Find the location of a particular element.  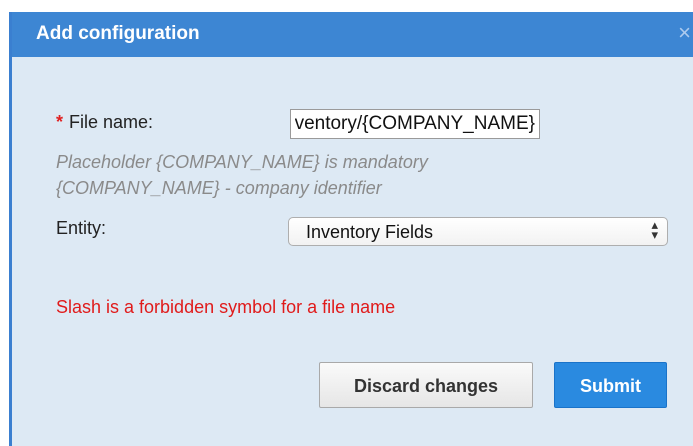

required-marker: * is located at coordinates (60, 122).